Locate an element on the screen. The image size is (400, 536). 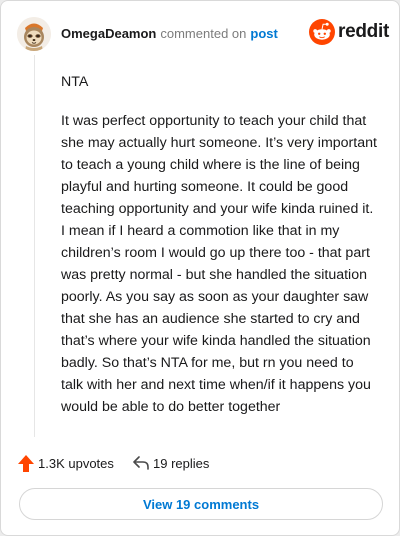
comment-actions: 1.3K upvotes 19 replies is located at coordinates (197, 464).